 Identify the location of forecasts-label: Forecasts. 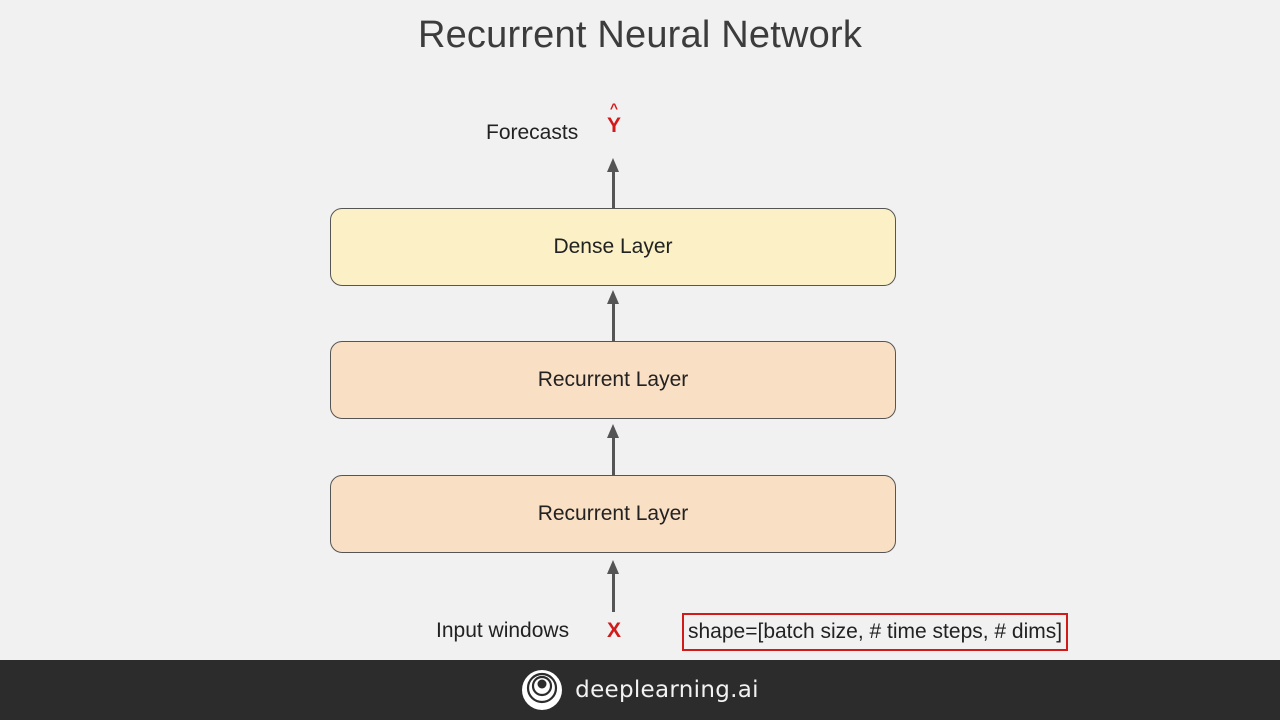
(532, 132).